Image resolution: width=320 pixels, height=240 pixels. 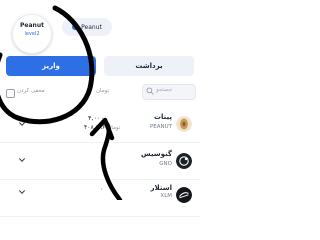 I want to click on fiat-unit: تومان, so click(x=114, y=128).